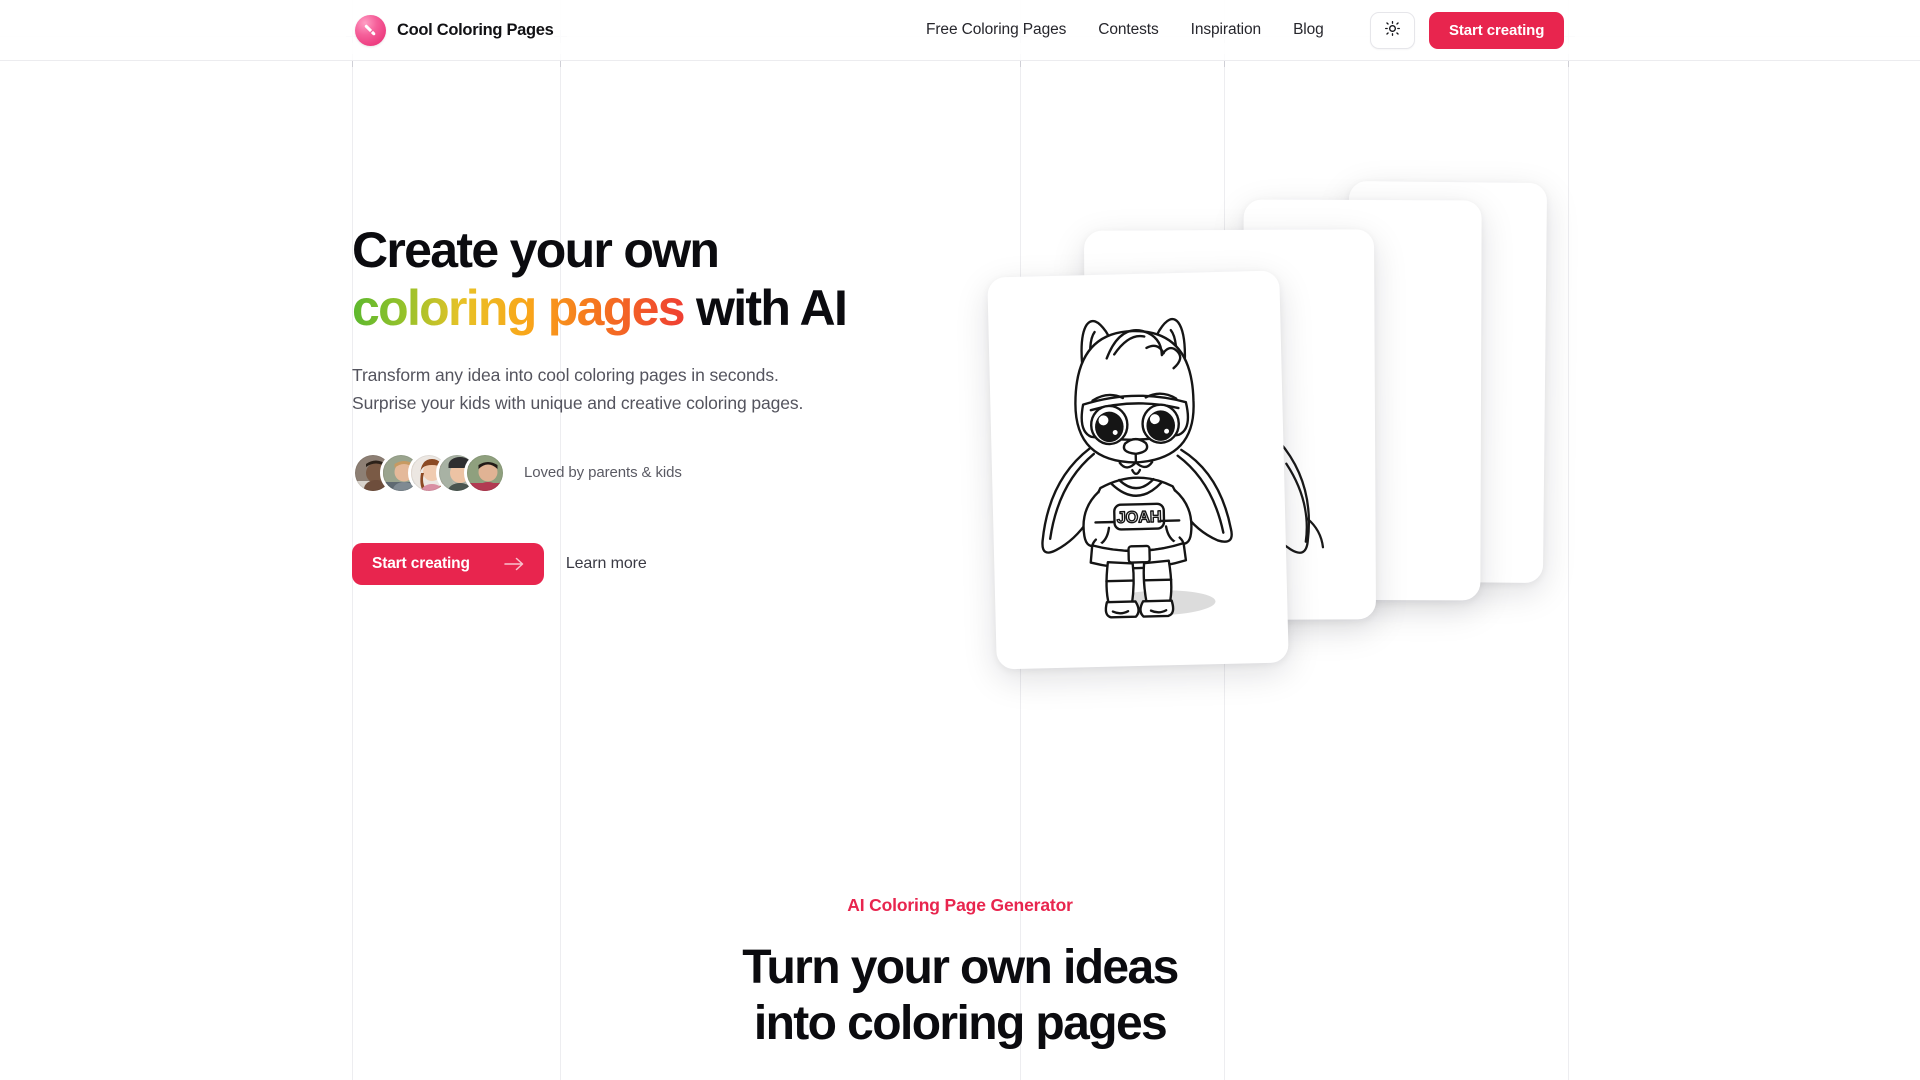  What do you see at coordinates (429, 472) in the screenshot?
I see `avatar-group` at bounding box center [429, 472].